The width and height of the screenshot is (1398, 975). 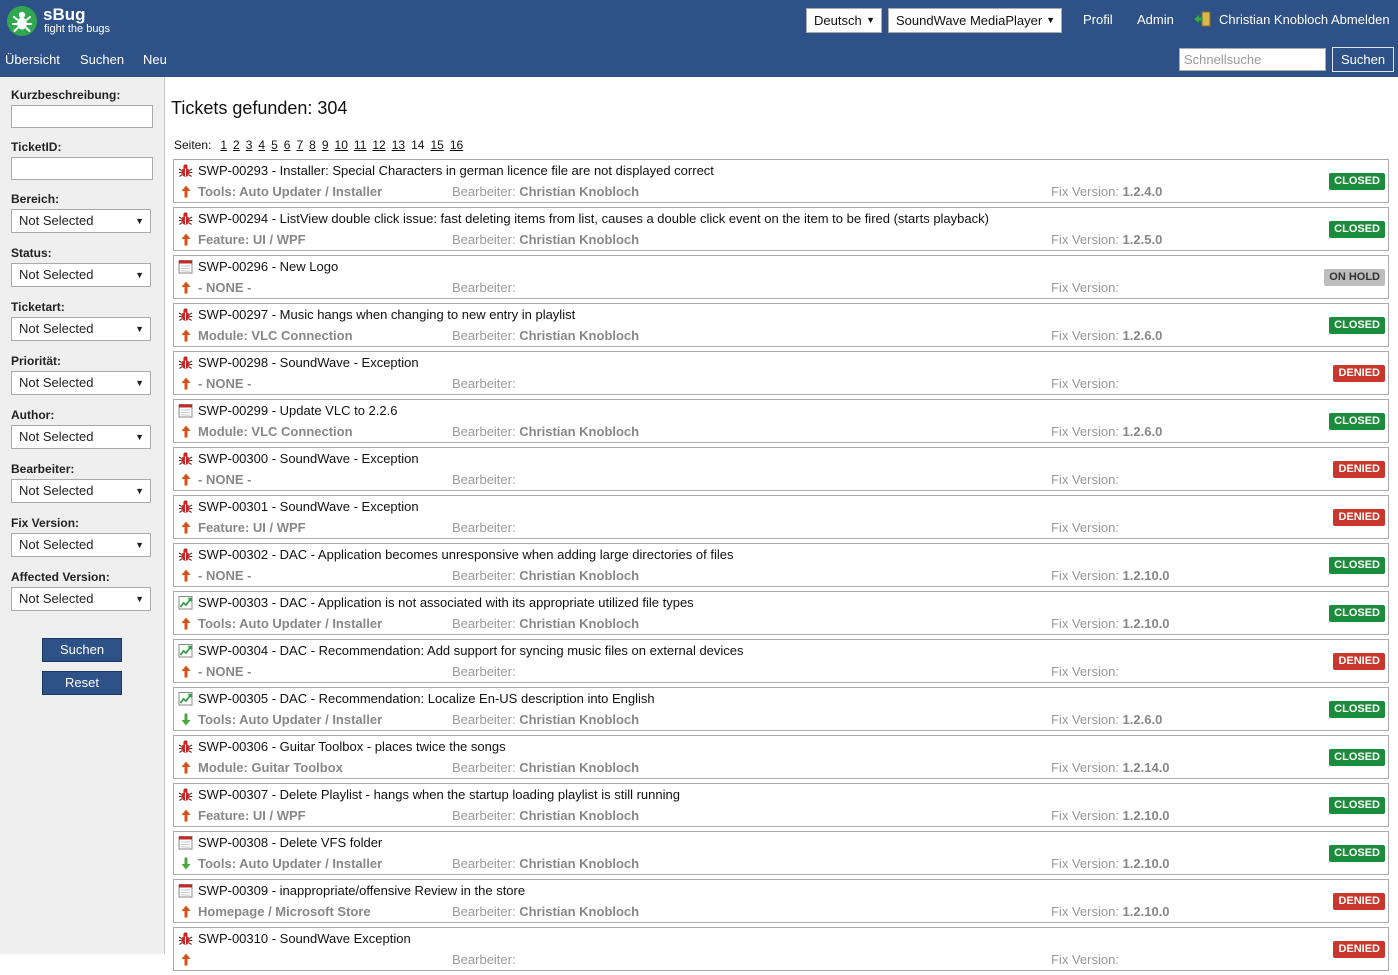 What do you see at coordinates (268, 266) in the screenshot?
I see `ticket-title-link: SWP-00296 - New Logo` at bounding box center [268, 266].